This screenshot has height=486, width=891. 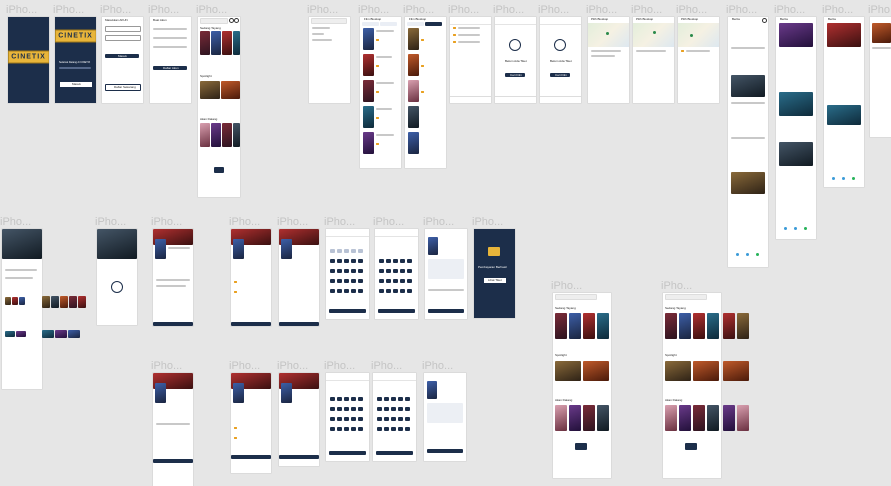 What do you see at coordinates (576, 297) in the screenshot?
I see `search-input` at bounding box center [576, 297].